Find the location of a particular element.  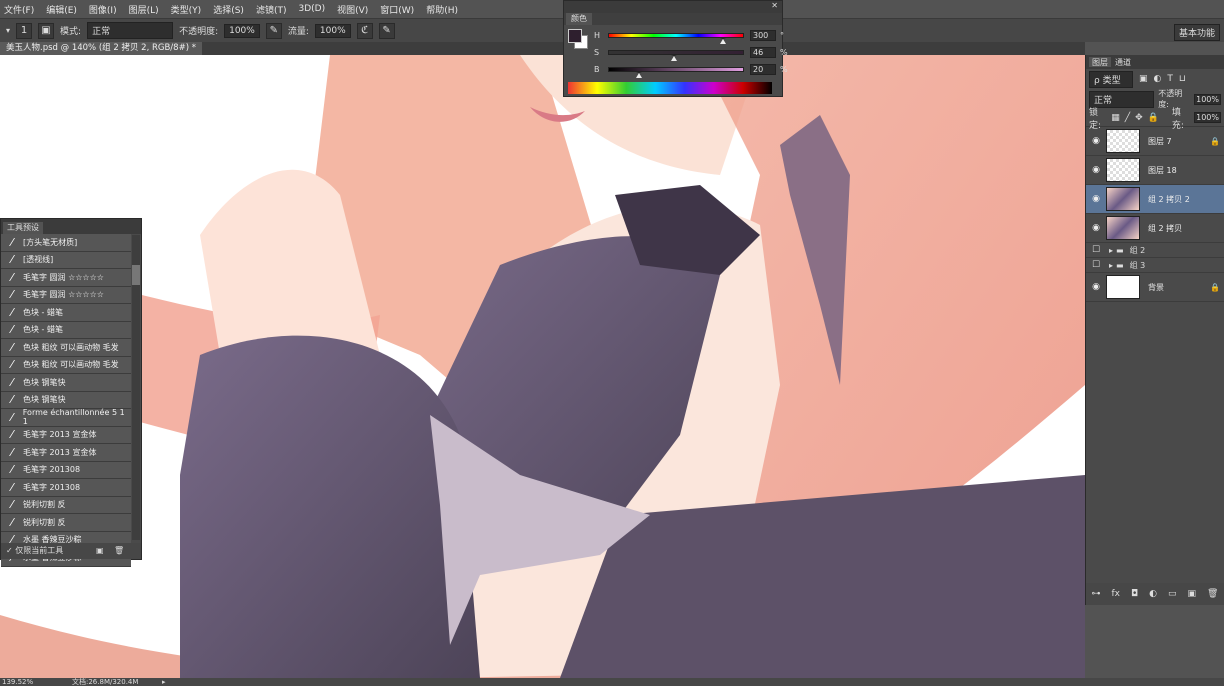

filter-adjust-icon: ◐ is located at coordinates (1158, 79).